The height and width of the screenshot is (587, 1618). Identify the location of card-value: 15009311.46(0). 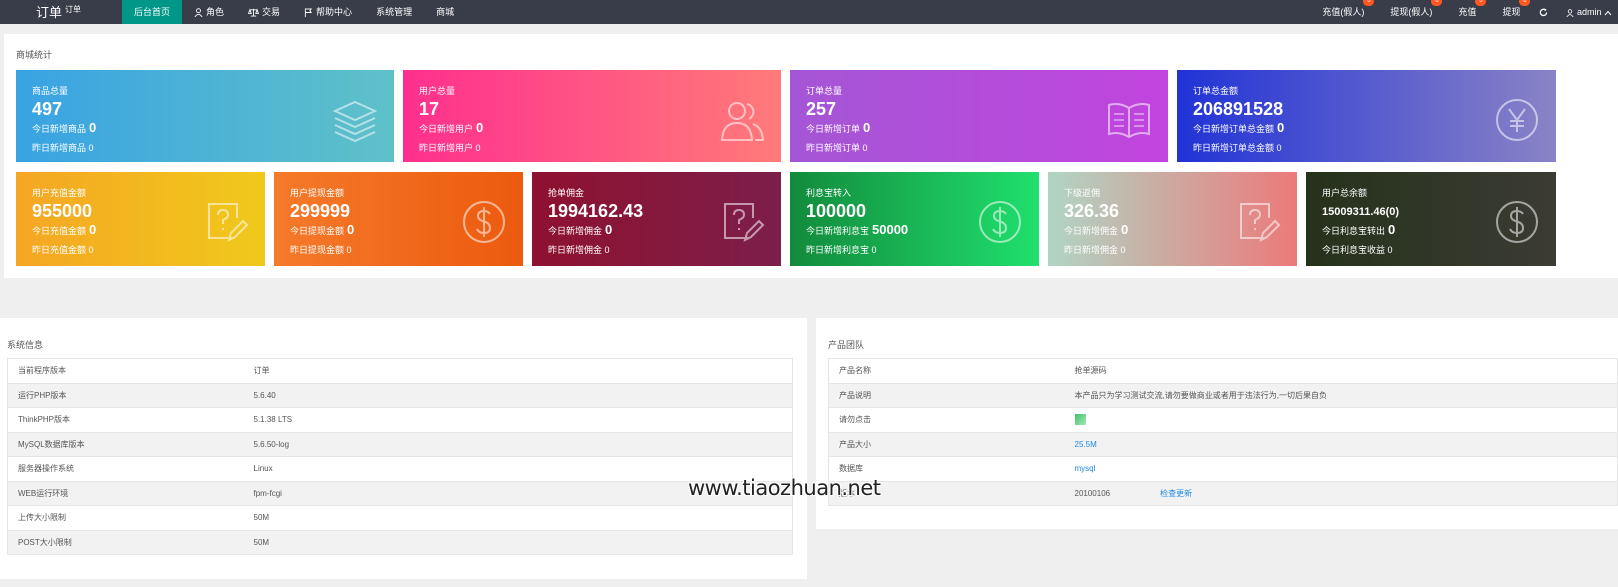
(1361, 212).